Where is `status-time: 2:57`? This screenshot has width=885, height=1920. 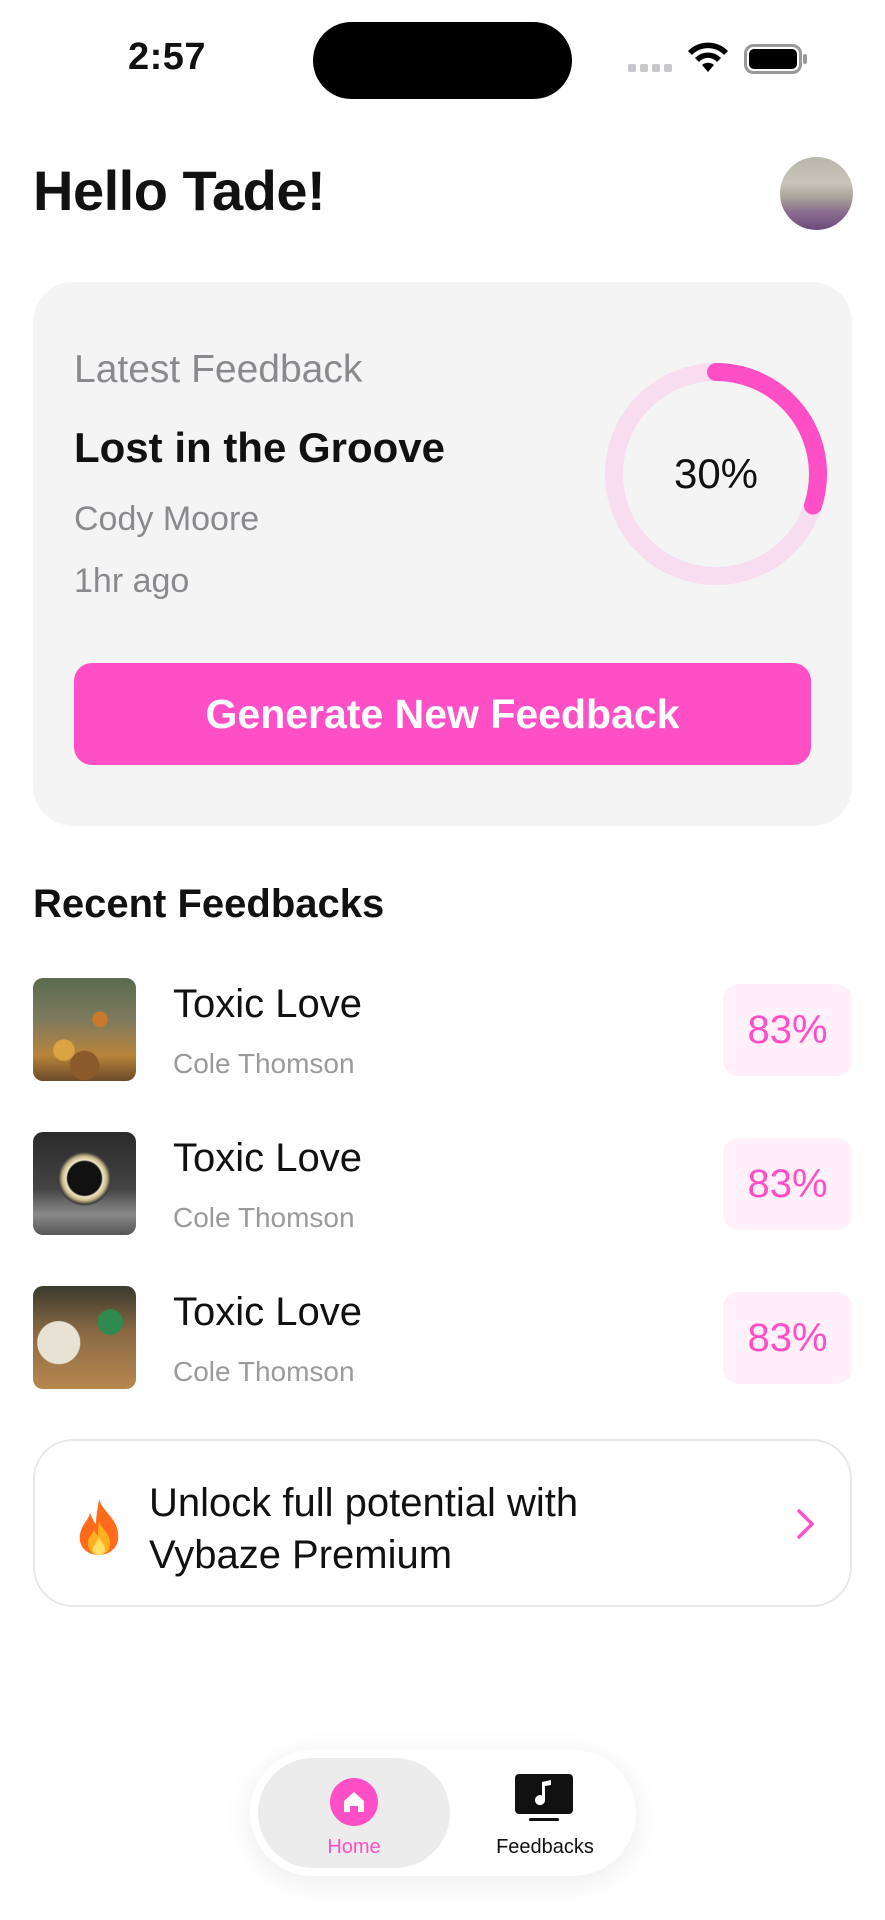
status-time: 2:57 is located at coordinates (167, 57).